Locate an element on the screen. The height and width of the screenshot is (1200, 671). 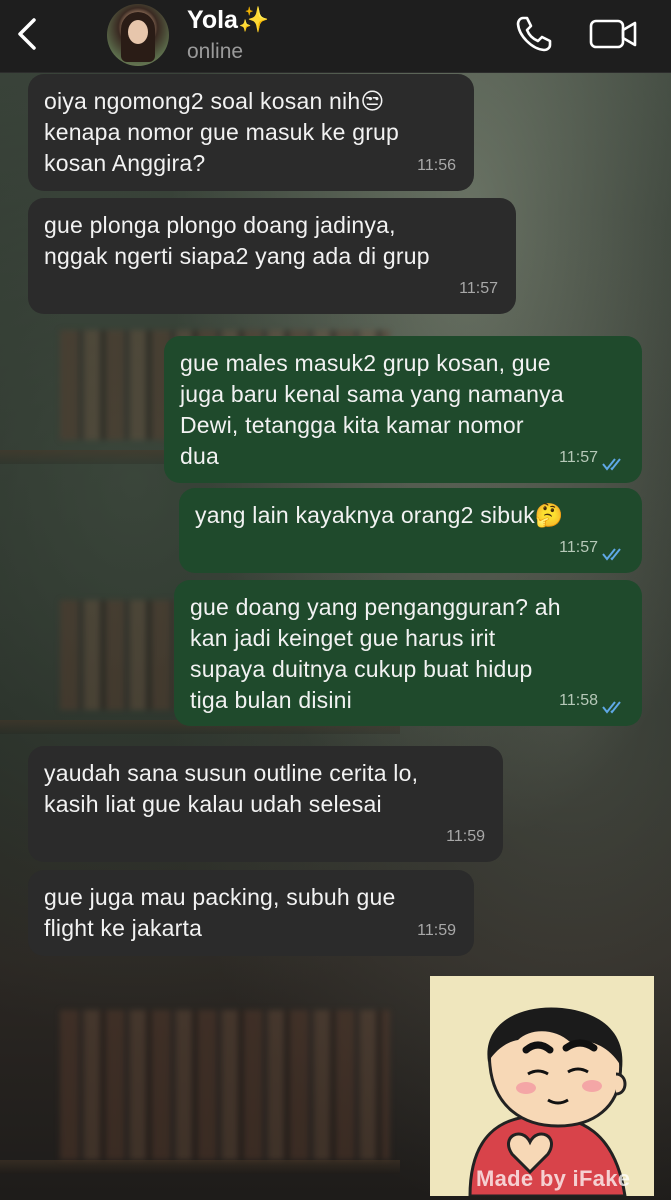
contact-name: Yola✨ is located at coordinates (228, 20).